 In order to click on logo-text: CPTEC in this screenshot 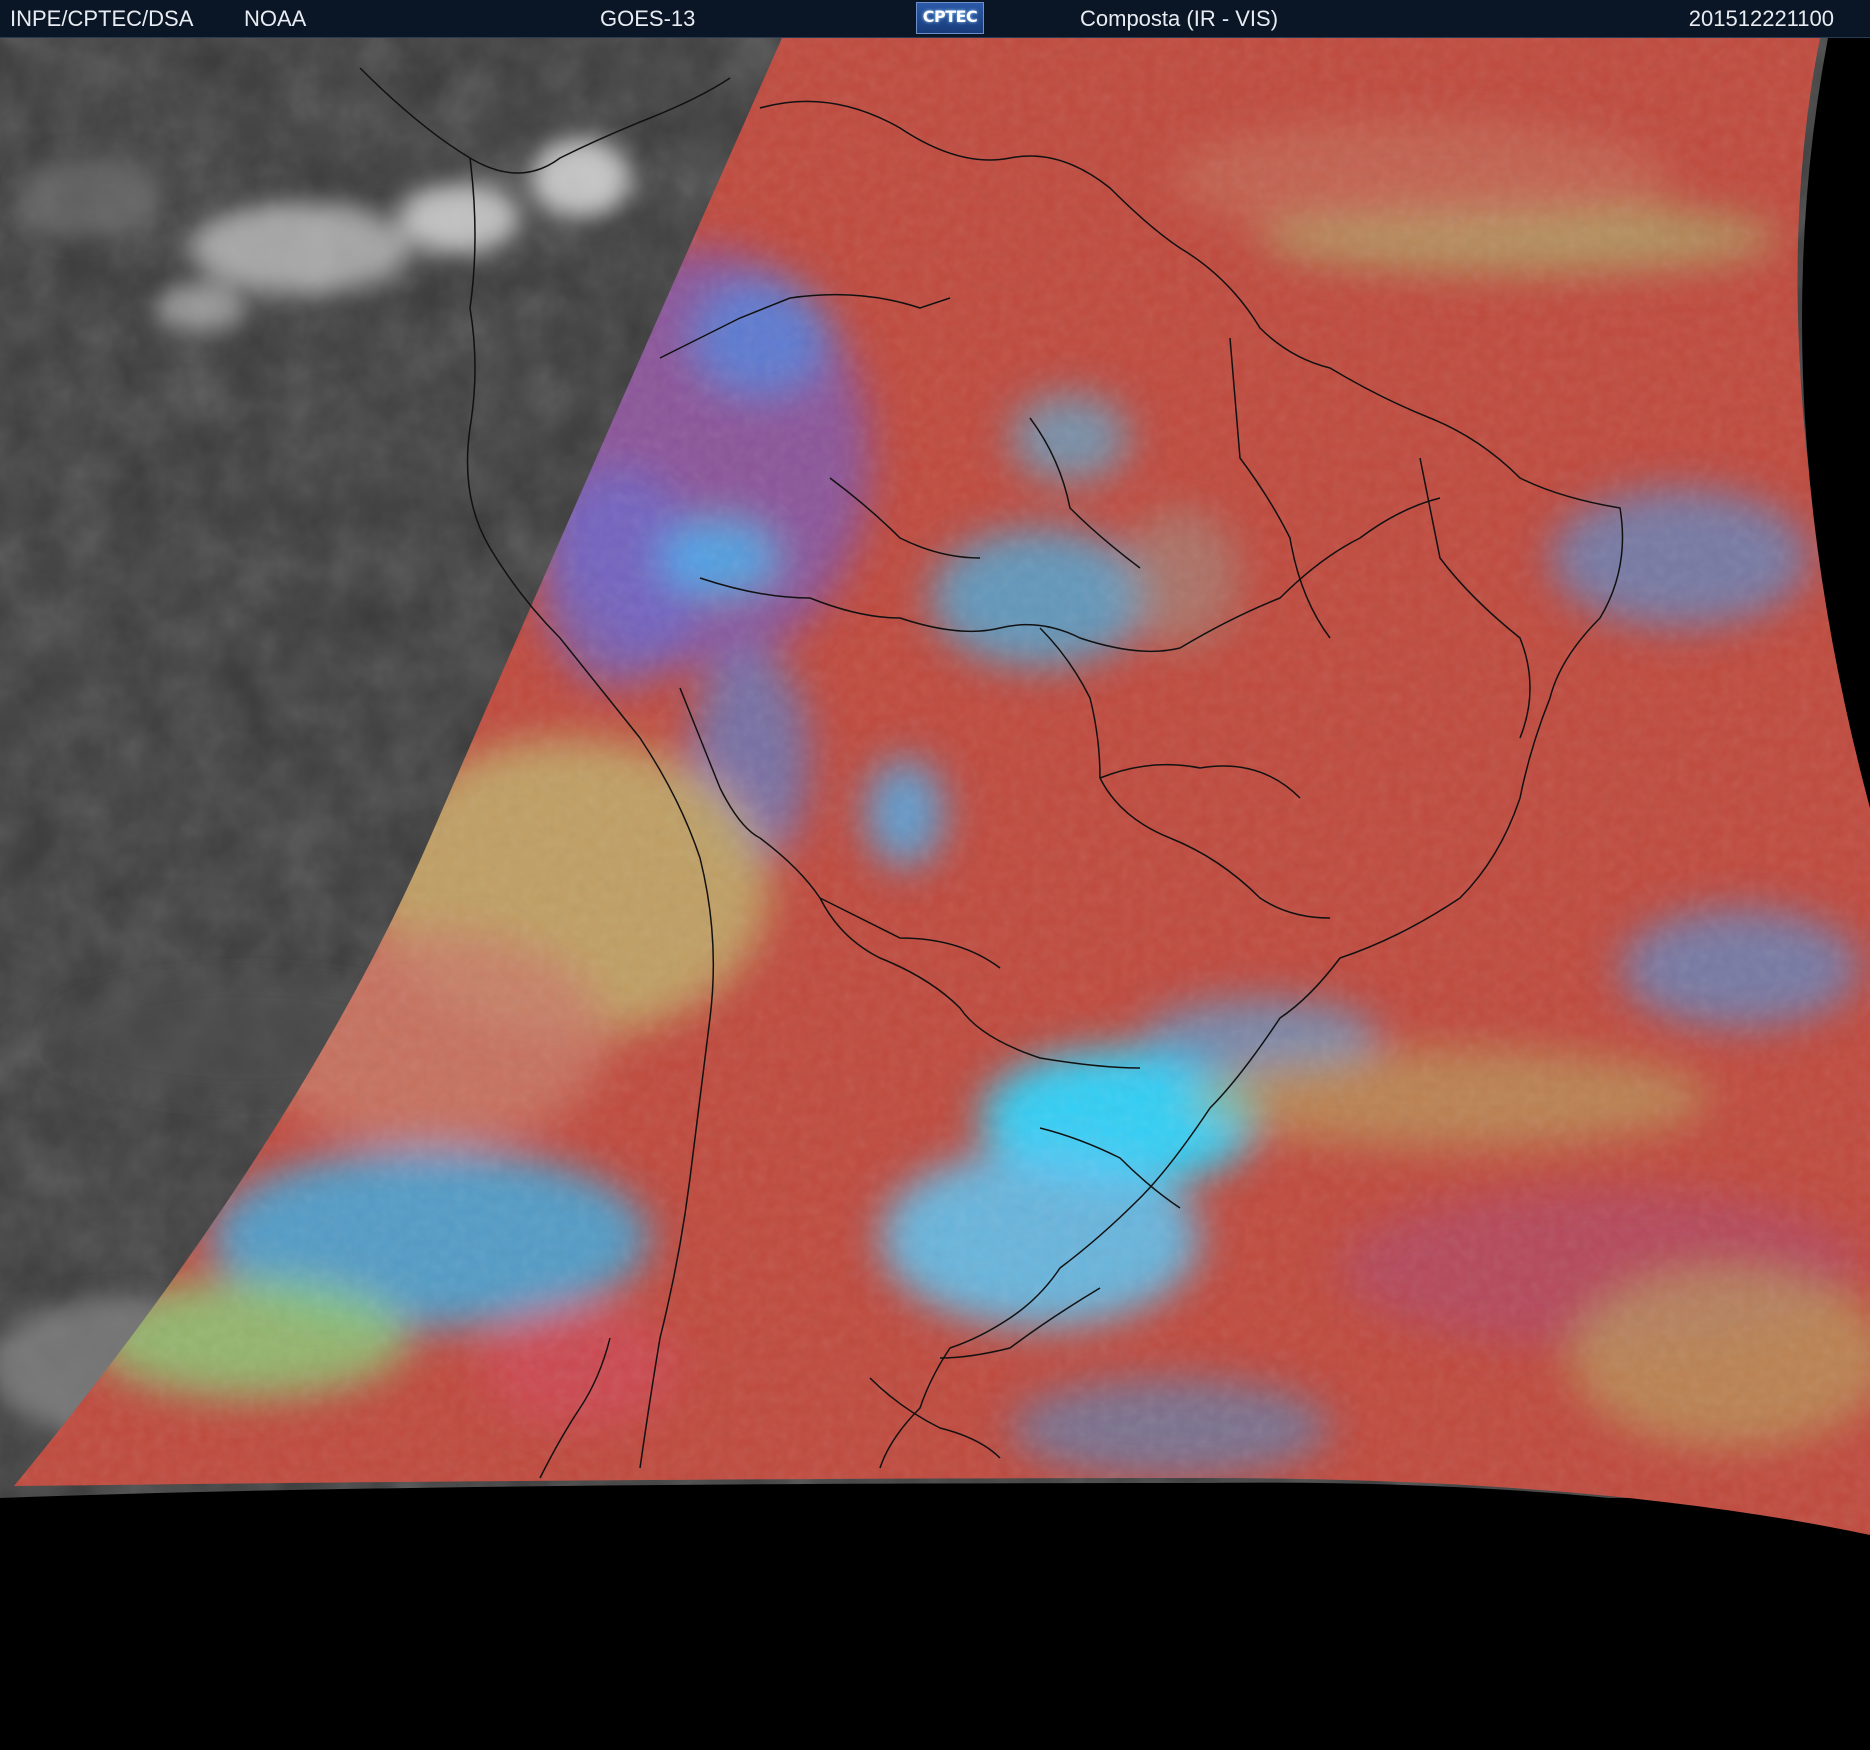, I will do `click(950, 16)`.